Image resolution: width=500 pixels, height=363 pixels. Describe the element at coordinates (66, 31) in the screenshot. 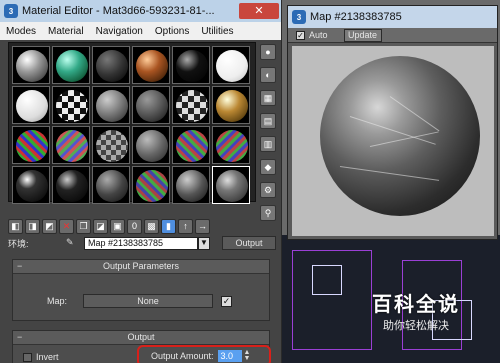

I see `menu-material: Material` at that location.